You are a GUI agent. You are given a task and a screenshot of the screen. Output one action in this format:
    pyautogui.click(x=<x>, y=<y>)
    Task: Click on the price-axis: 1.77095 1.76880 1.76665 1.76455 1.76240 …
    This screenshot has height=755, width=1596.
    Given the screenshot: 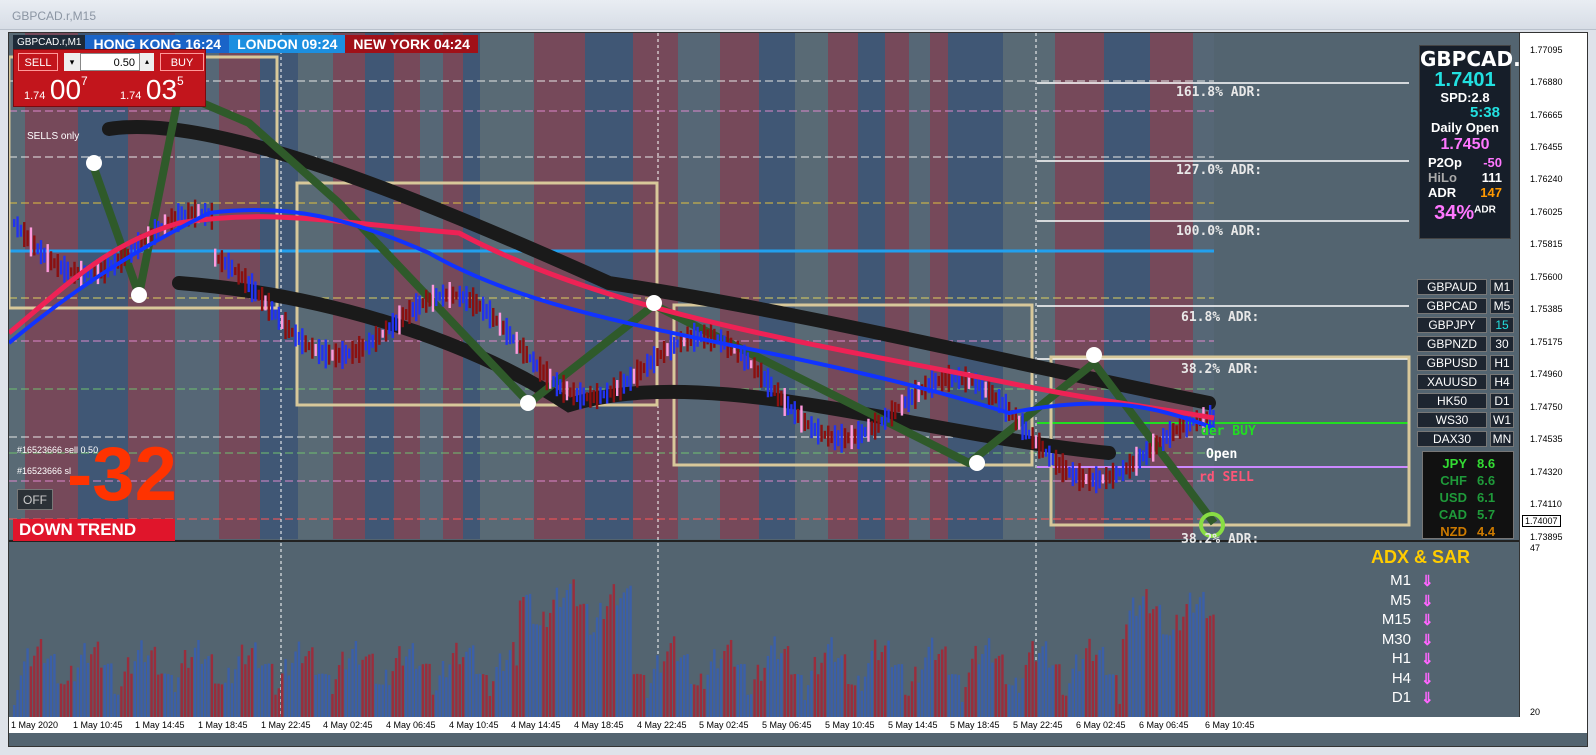 What is the action you would take?
    pyautogui.click(x=1553, y=383)
    